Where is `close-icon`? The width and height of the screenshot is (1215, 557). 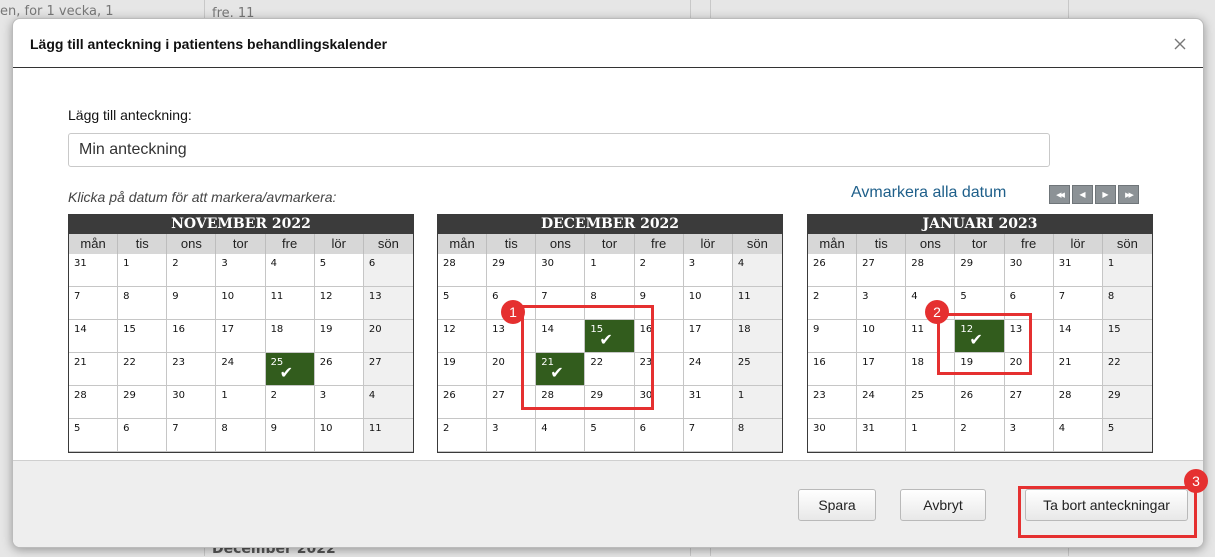
close-icon is located at coordinates (1180, 45).